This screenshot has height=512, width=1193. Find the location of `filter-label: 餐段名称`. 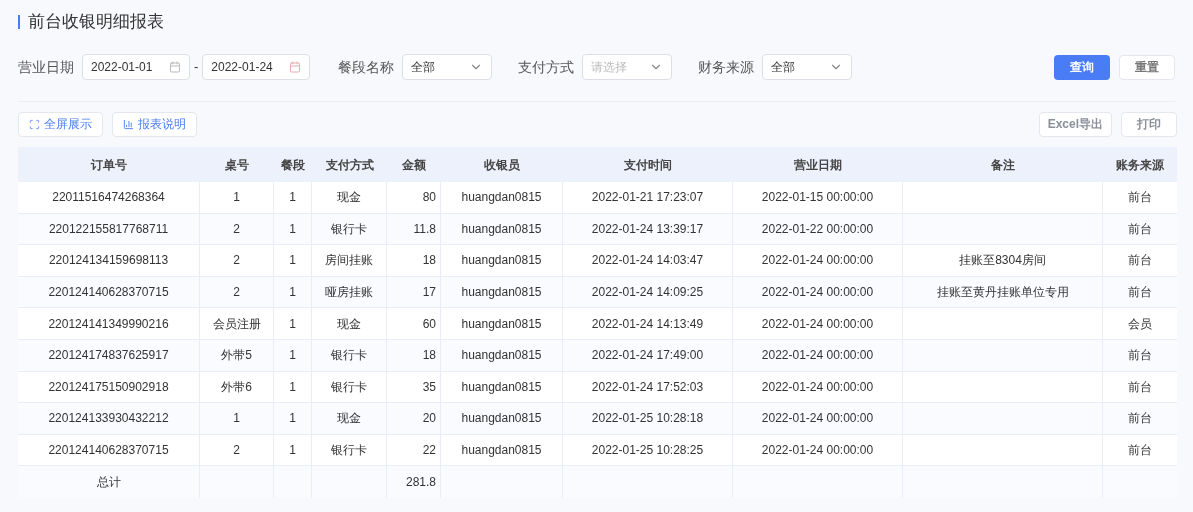

filter-label: 餐段名称 is located at coordinates (366, 67).